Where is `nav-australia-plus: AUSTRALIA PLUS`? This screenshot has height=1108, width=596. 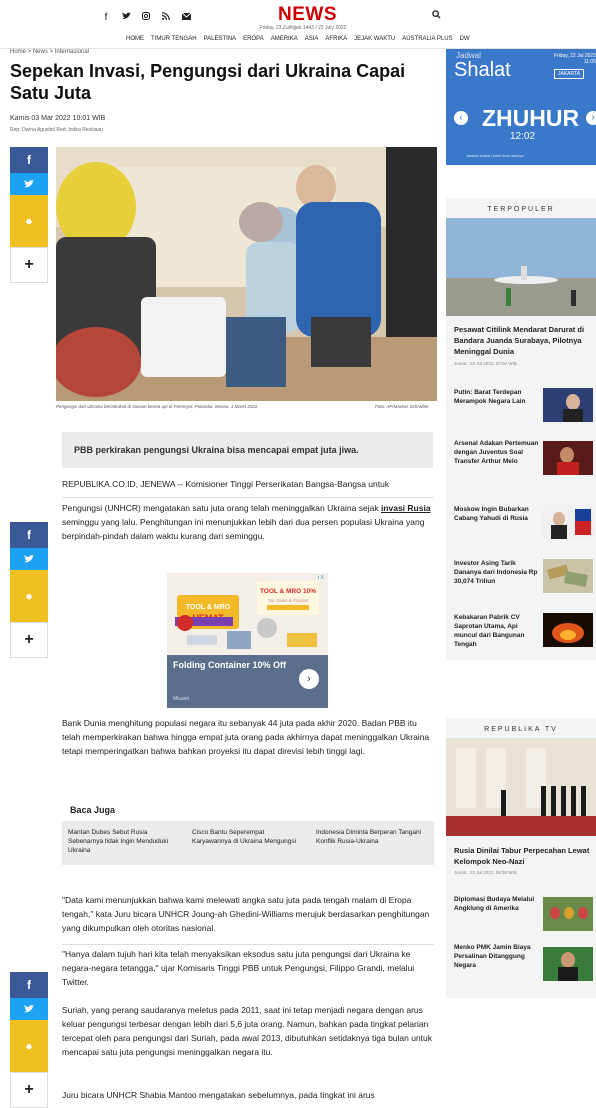
nav-australia-plus: AUSTRALIA PLUS is located at coordinates (427, 39).